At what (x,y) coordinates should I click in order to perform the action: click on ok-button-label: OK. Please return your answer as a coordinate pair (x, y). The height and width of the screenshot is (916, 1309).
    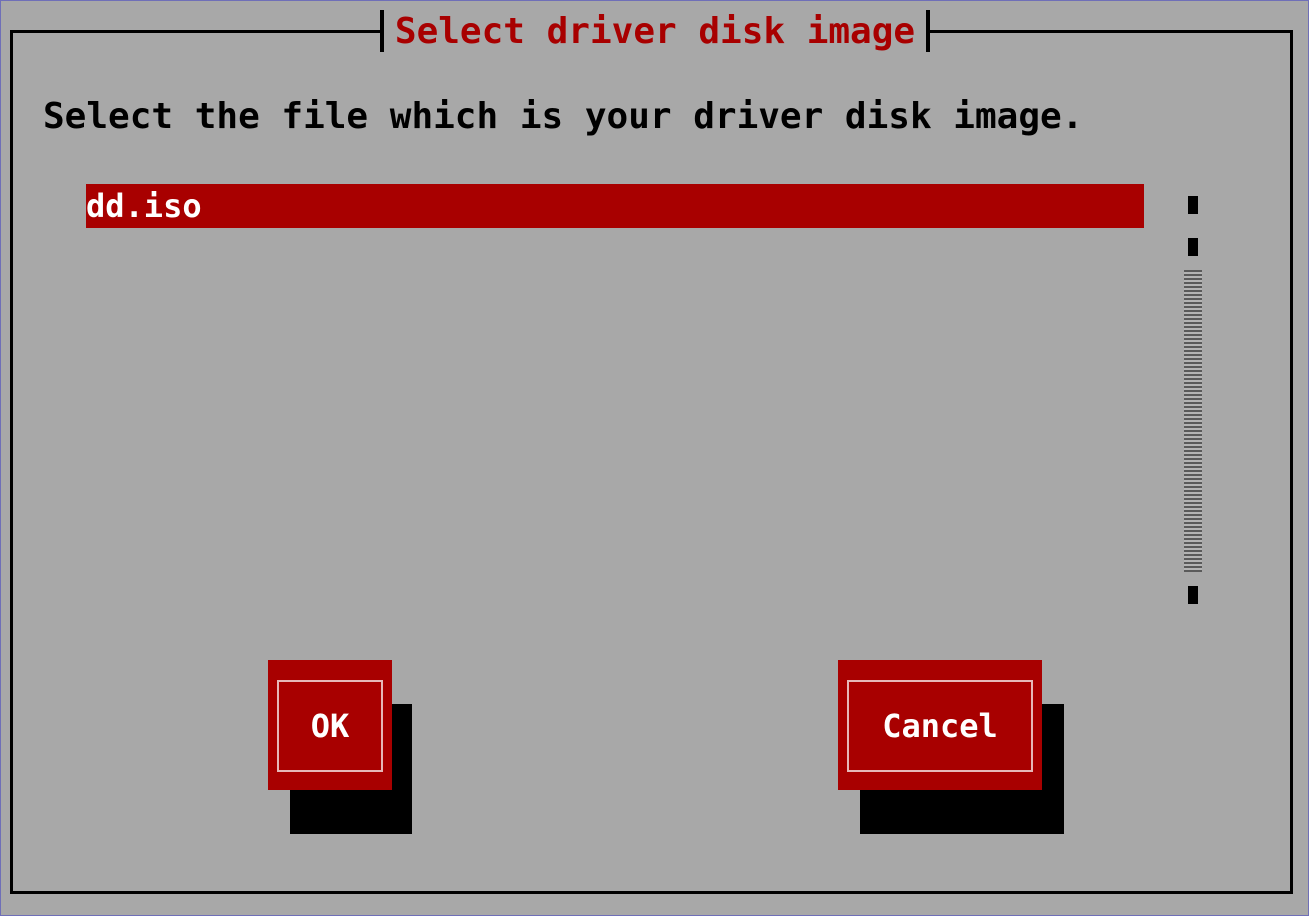
    Looking at the image, I should click on (330, 726).